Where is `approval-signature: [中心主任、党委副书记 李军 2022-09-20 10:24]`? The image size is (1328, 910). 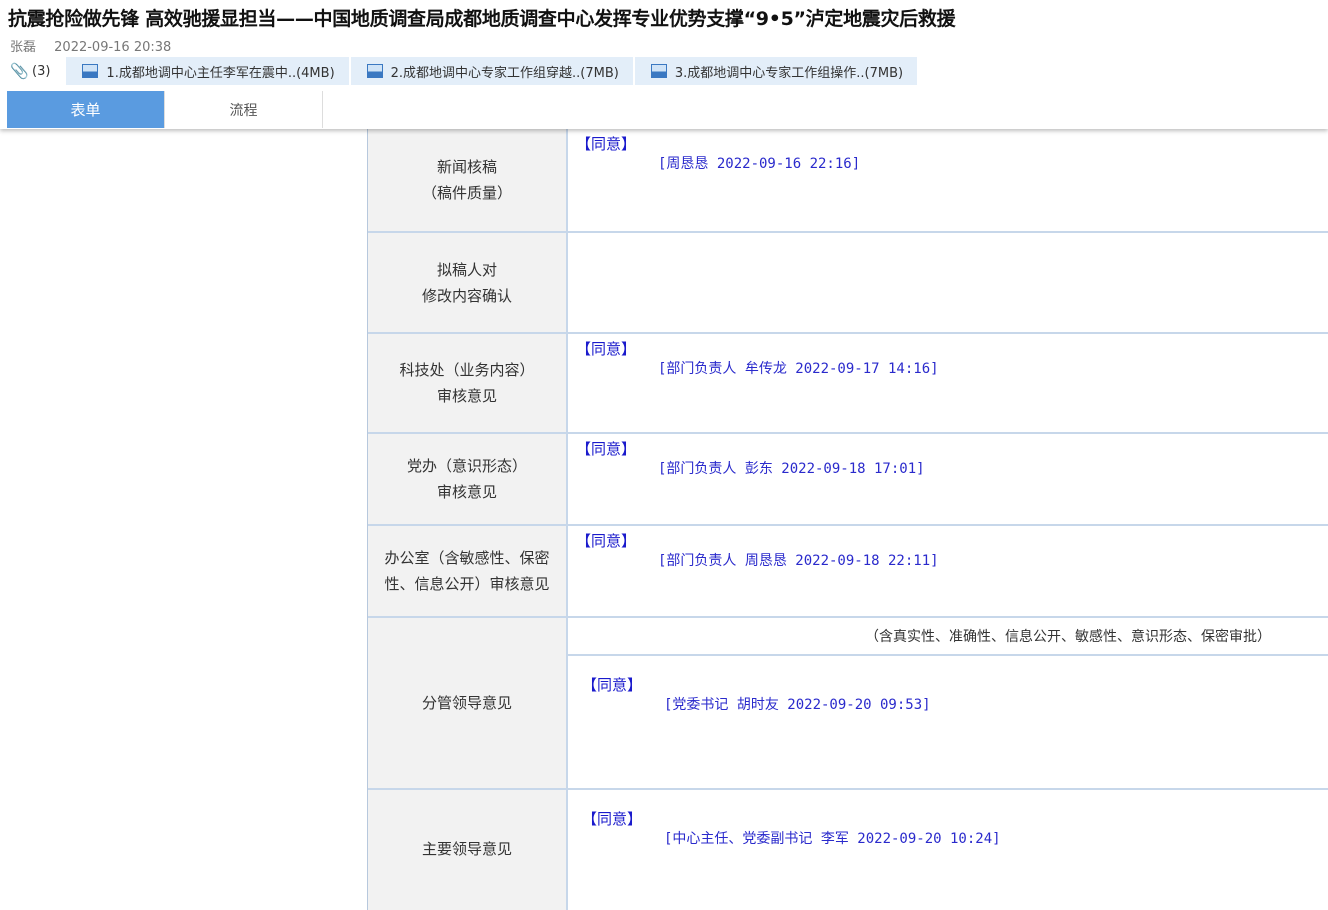 approval-signature: [中心主任、党委副书记 李军 2022-09-20 10:24] is located at coordinates (832, 839).